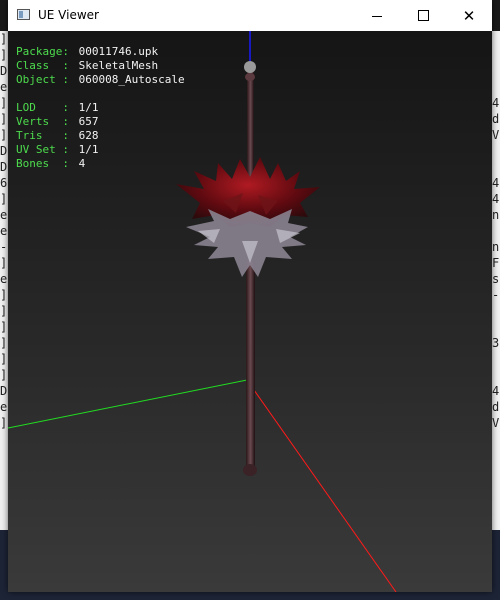  What do you see at coordinates (100, 136) in the screenshot?
I see `info-row-tris: Tris : 628` at bounding box center [100, 136].